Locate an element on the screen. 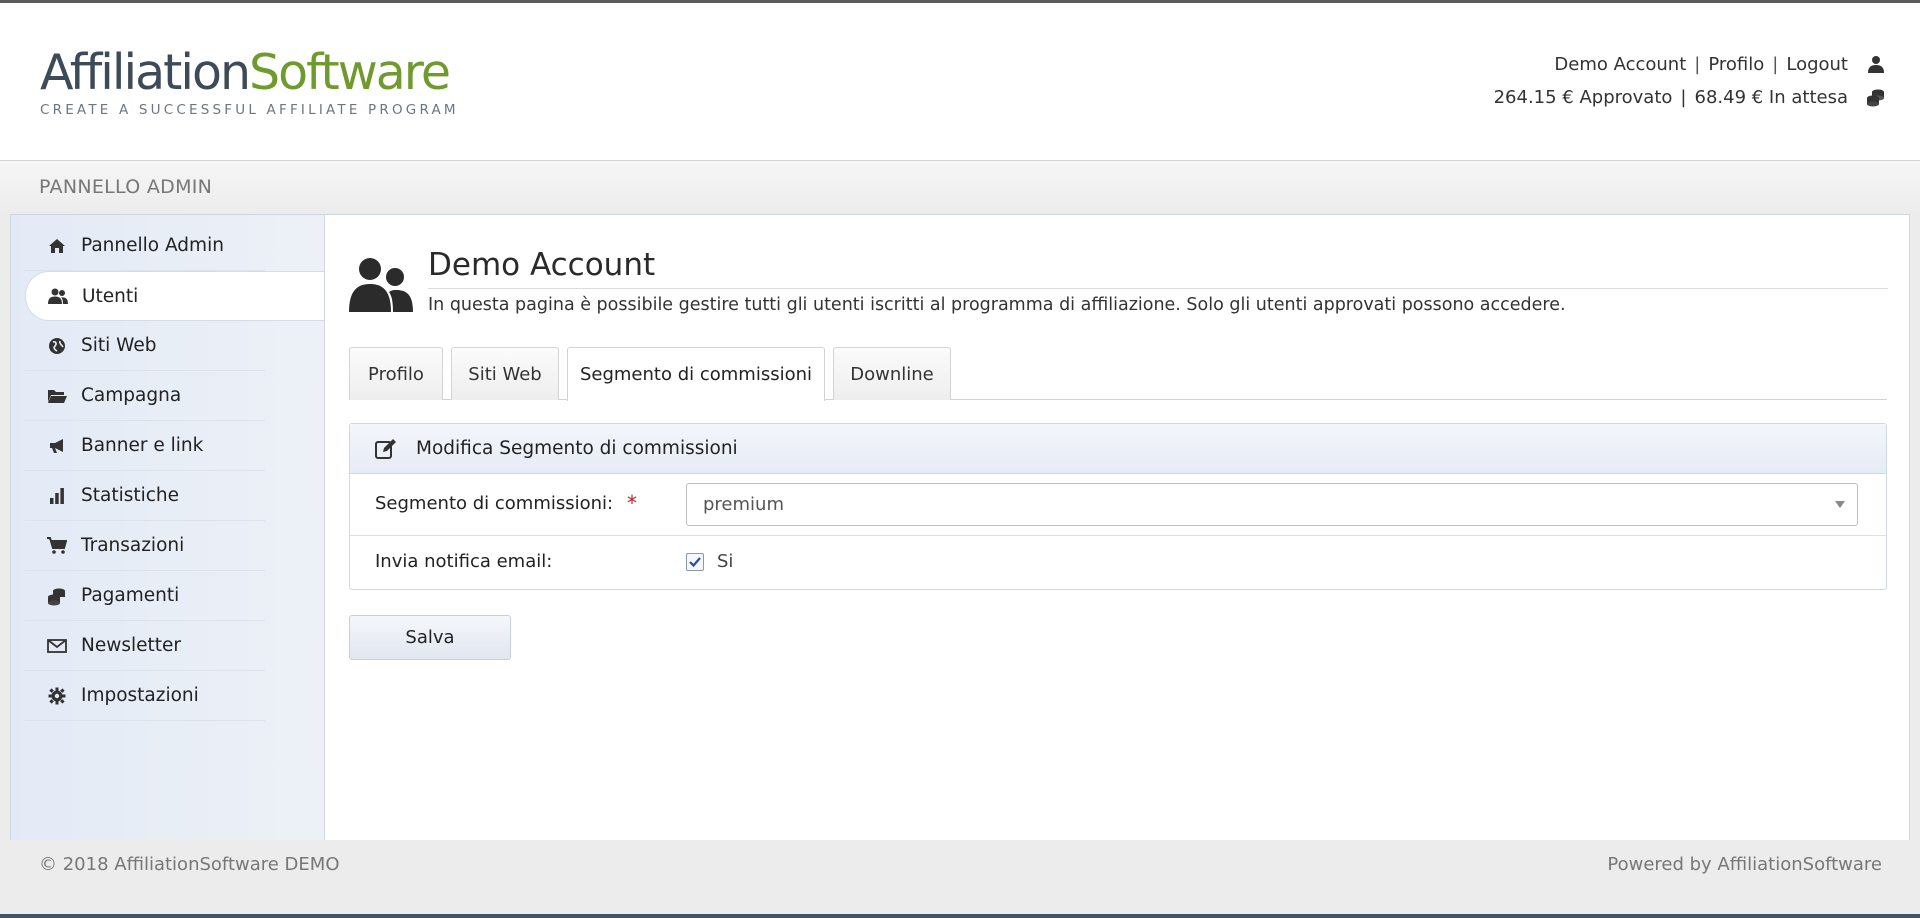 This screenshot has width=1920, height=918. segment-select-value: premium is located at coordinates (743, 504).